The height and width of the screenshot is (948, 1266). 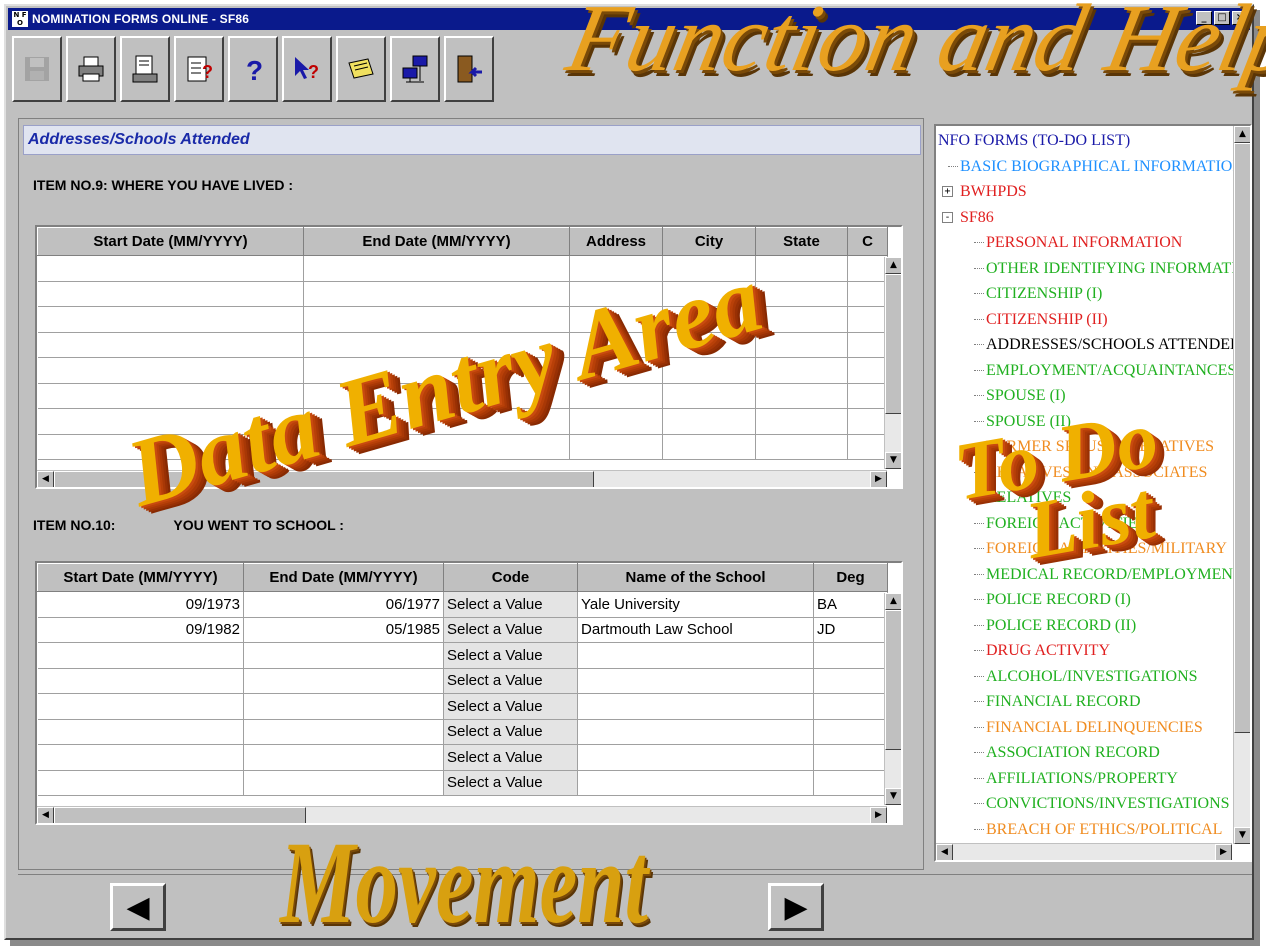 I want to click on tree-item: POLICE RECORD (I), so click(x=1086, y=600).